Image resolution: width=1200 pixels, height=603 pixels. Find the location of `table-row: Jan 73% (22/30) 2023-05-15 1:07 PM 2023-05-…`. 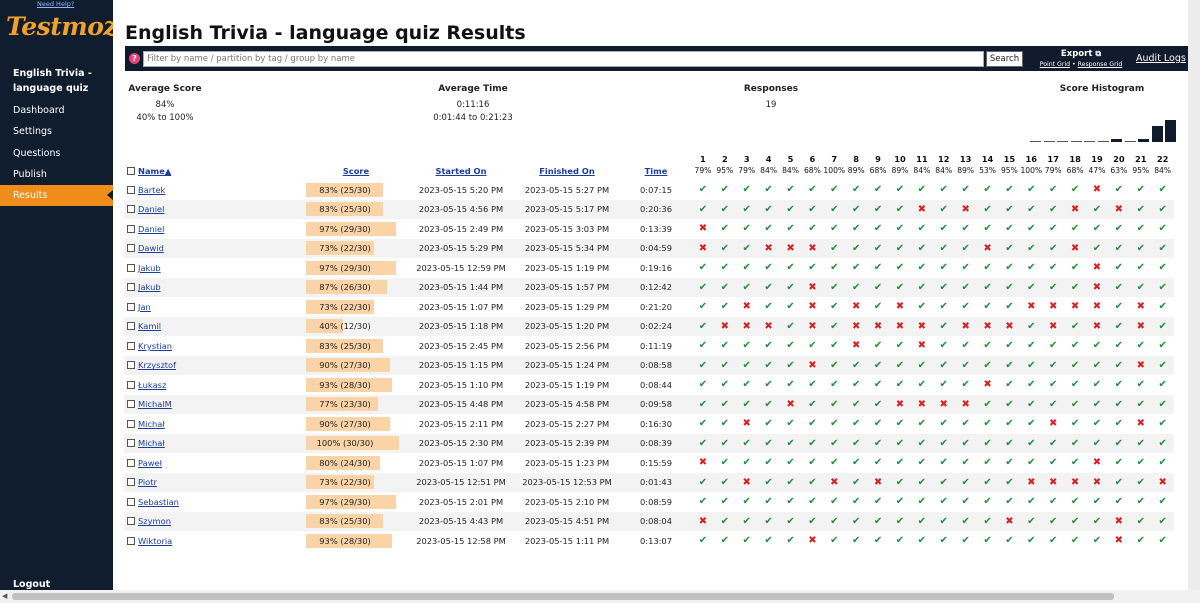

table-row: Jan 73% (22/30) 2023-05-15 1:07 PM 2023-05-… is located at coordinates (649, 307).